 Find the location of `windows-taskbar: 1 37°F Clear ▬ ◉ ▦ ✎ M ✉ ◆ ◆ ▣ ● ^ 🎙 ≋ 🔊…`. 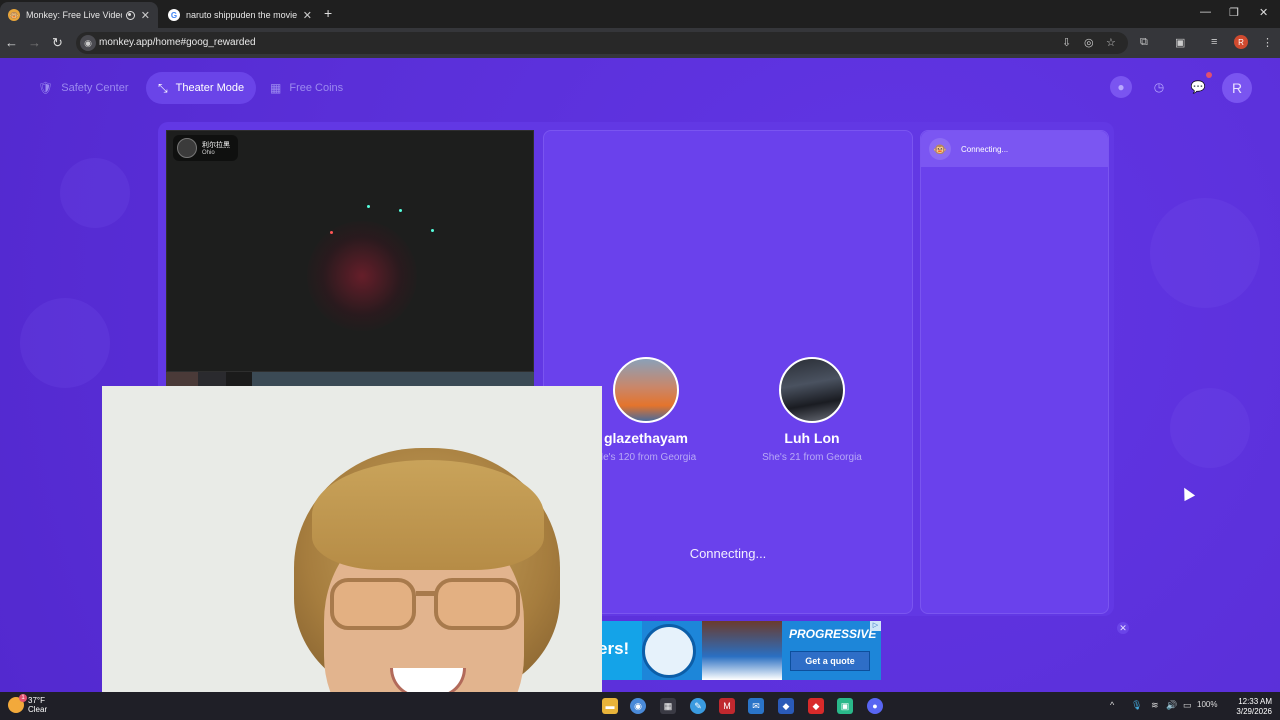

windows-taskbar: 1 37°F Clear ▬ ◉ ▦ ✎ M ✉ ◆ ◆ ▣ ● ^ 🎙 ≋ 🔊… is located at coordinates (640, 706).